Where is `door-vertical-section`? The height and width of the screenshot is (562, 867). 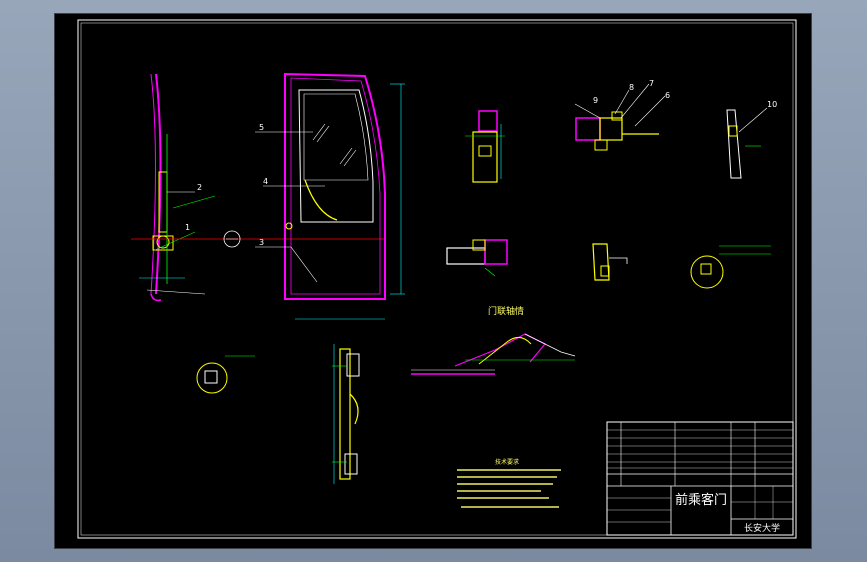
door-vertical-section is located at coordinates (346, 414).